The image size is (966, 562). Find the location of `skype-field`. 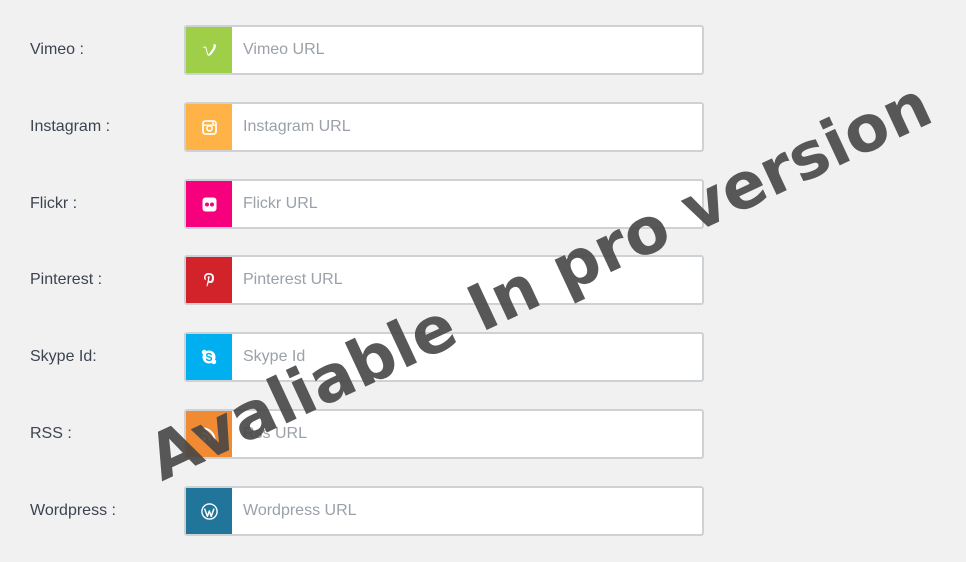

skype-field is located at coordinates (446, 357).